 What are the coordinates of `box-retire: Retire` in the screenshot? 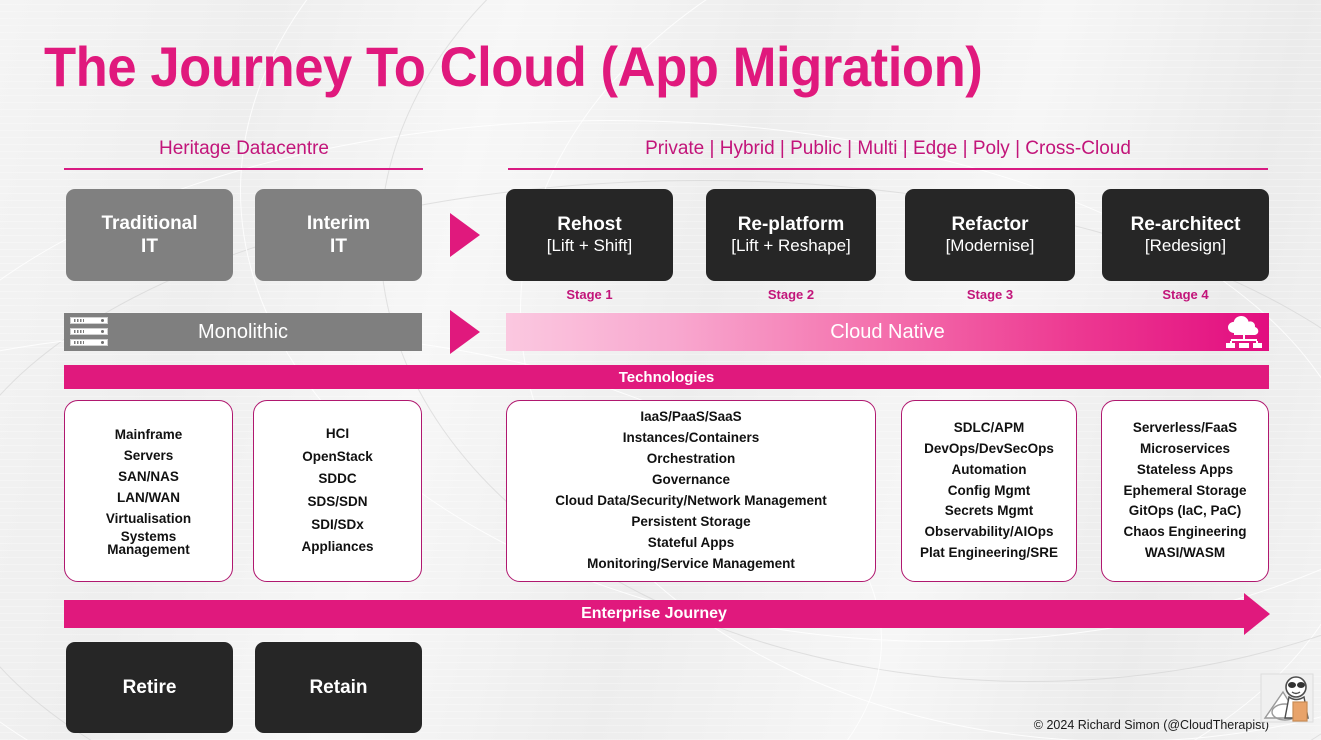 It's located at (149, 687).